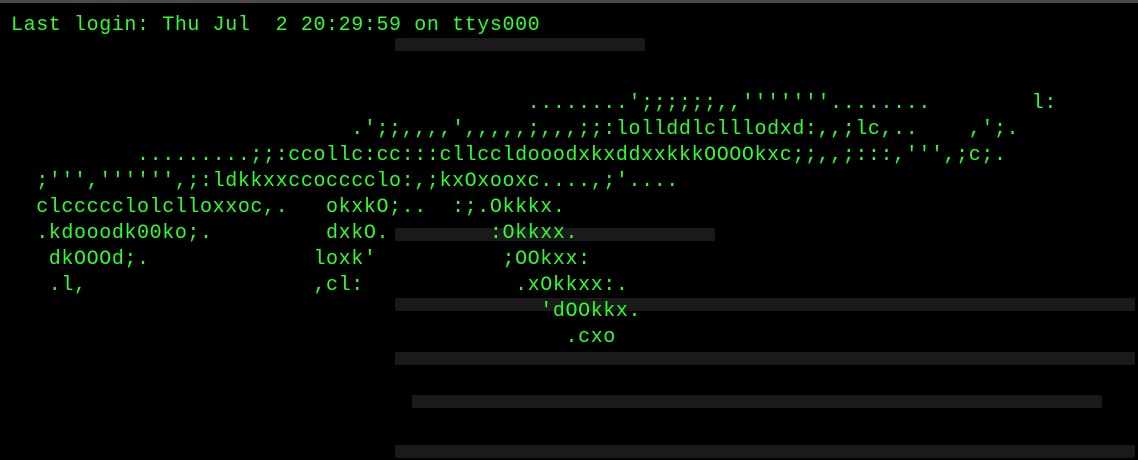 The width and height of the screenshot is (1138, 460). Describe the element at coordinates (569, 1) in the screenshot. I see `window-top-border` at that location.